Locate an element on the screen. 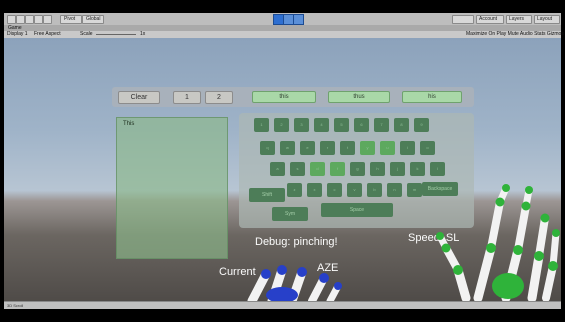  suggestion-his: his is located at coordinates (432, 97).